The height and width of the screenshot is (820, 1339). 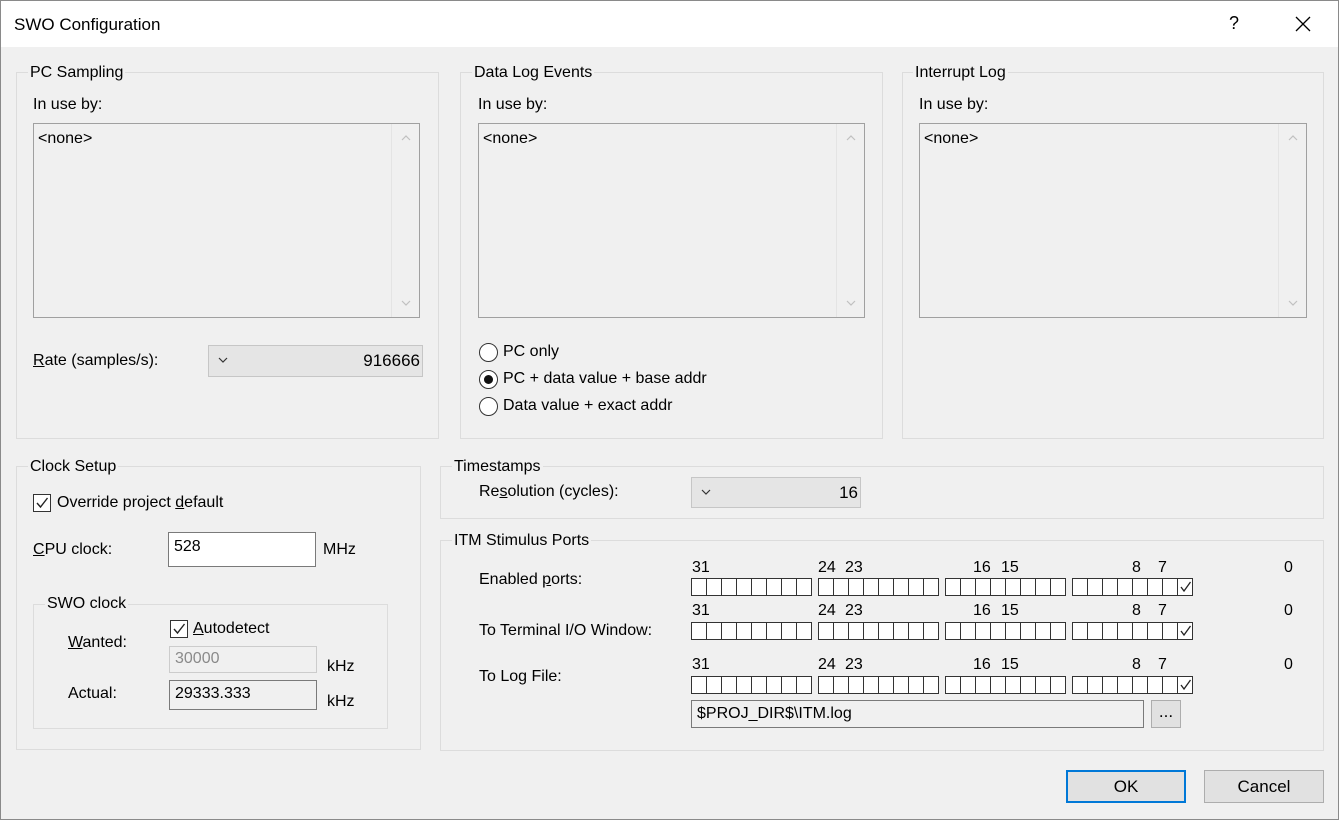 What do you see at coordinates (242, 549) in the screenshot?
I see `cpu-clock-input: 528` at bounding box center [242, 549].